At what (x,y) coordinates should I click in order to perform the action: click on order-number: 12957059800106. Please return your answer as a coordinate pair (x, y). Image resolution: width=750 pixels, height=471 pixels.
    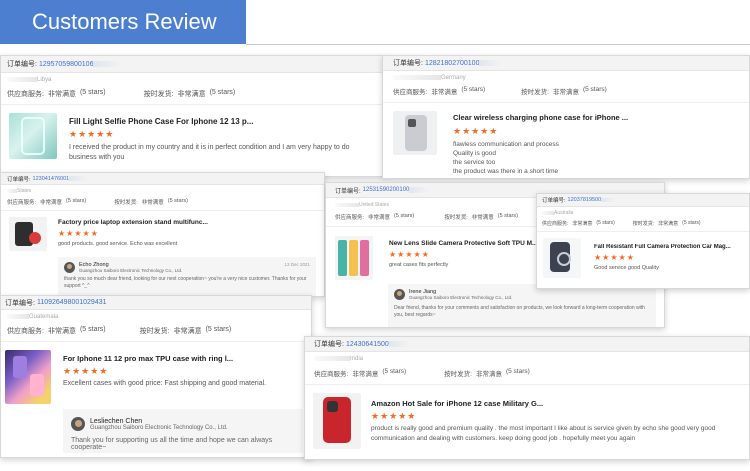
    Looking at the image, I should click on (66, 64).